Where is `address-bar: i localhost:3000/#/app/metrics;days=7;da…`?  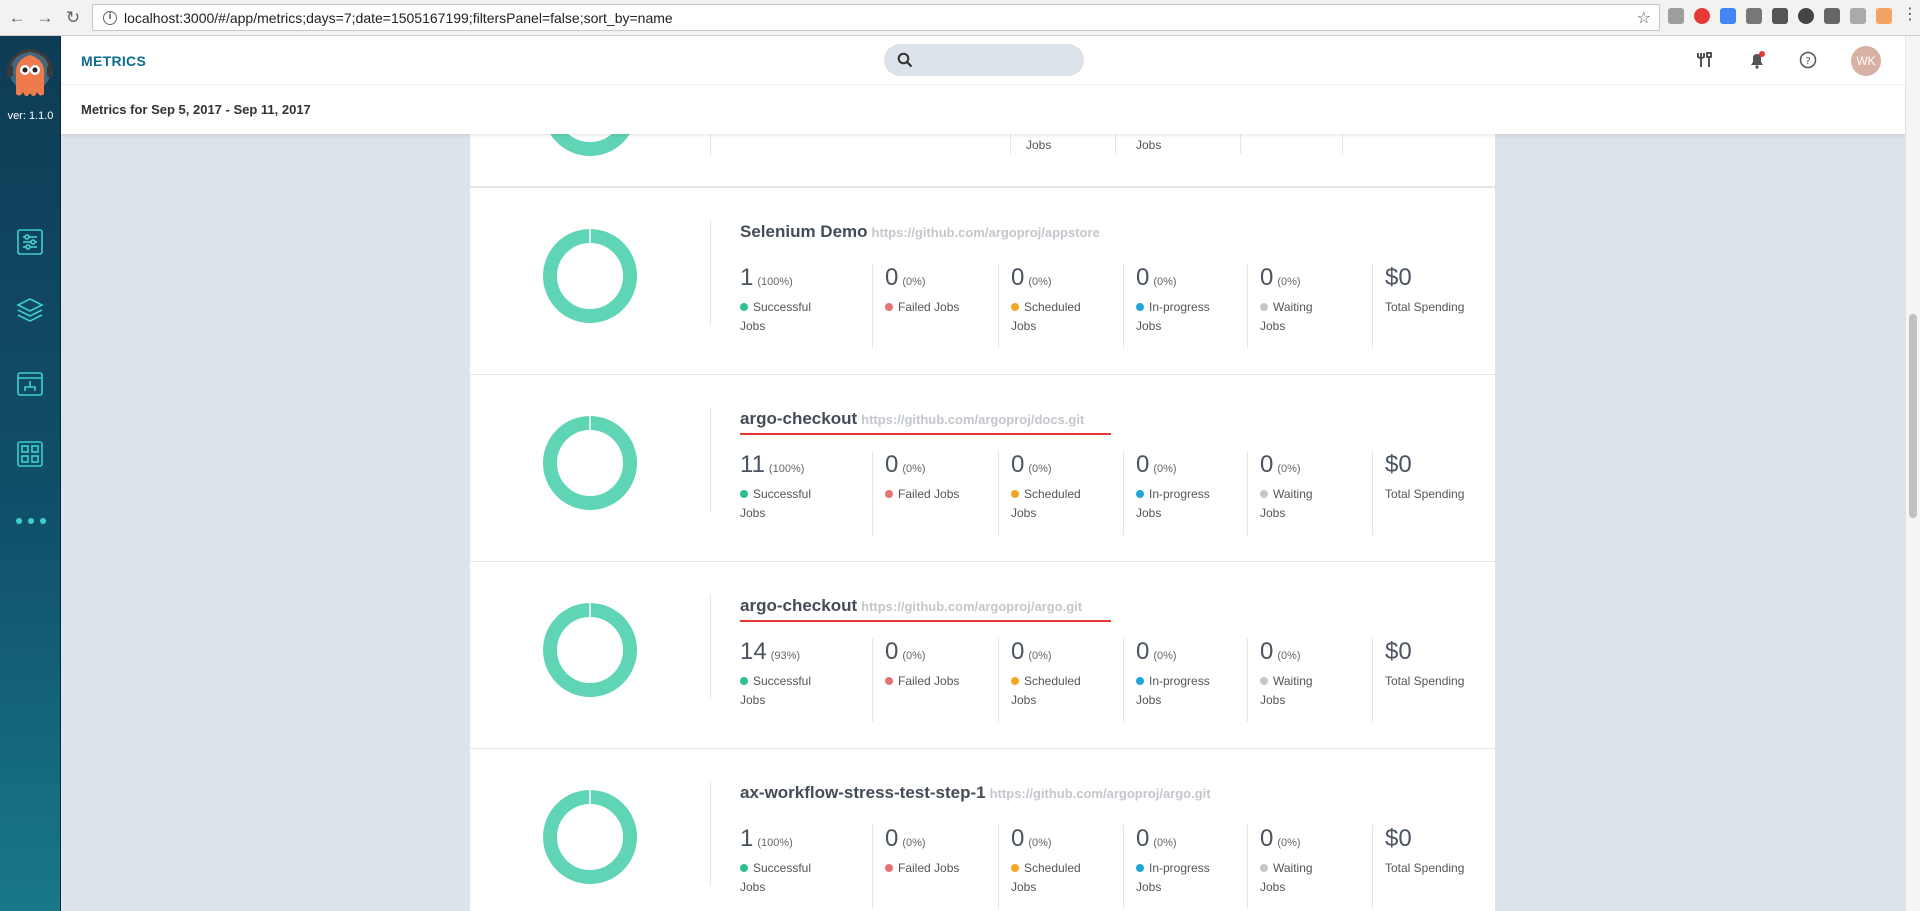
address-bar: i localhost:3000/#/app/metrics;days=7;da… is located at coordinates (876, 17).